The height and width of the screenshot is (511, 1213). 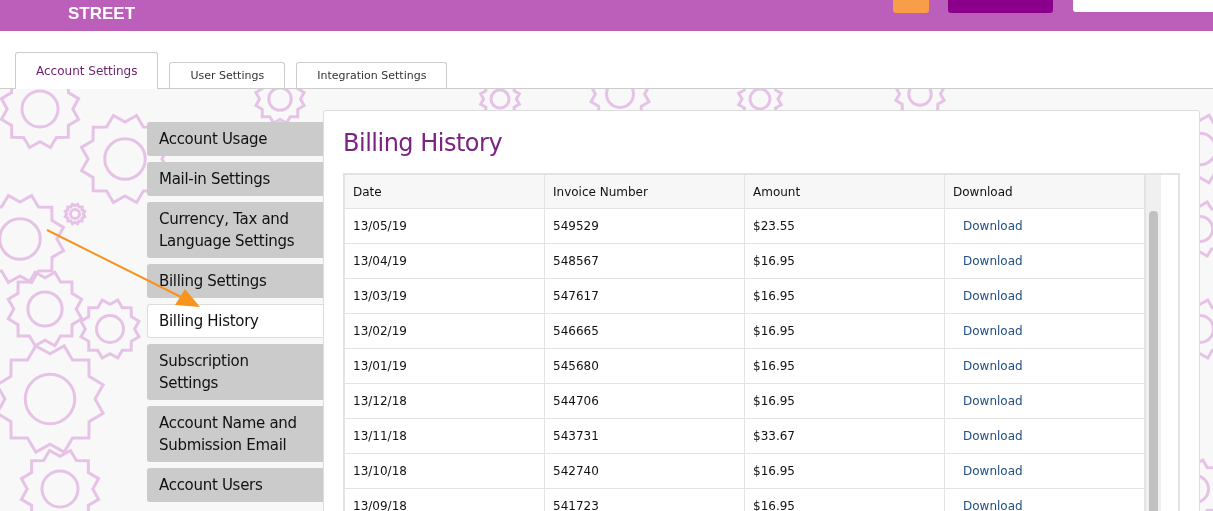 I want to click on sidebar-item: Currency, Tax and Language Settings, so click(x=235, y=230).